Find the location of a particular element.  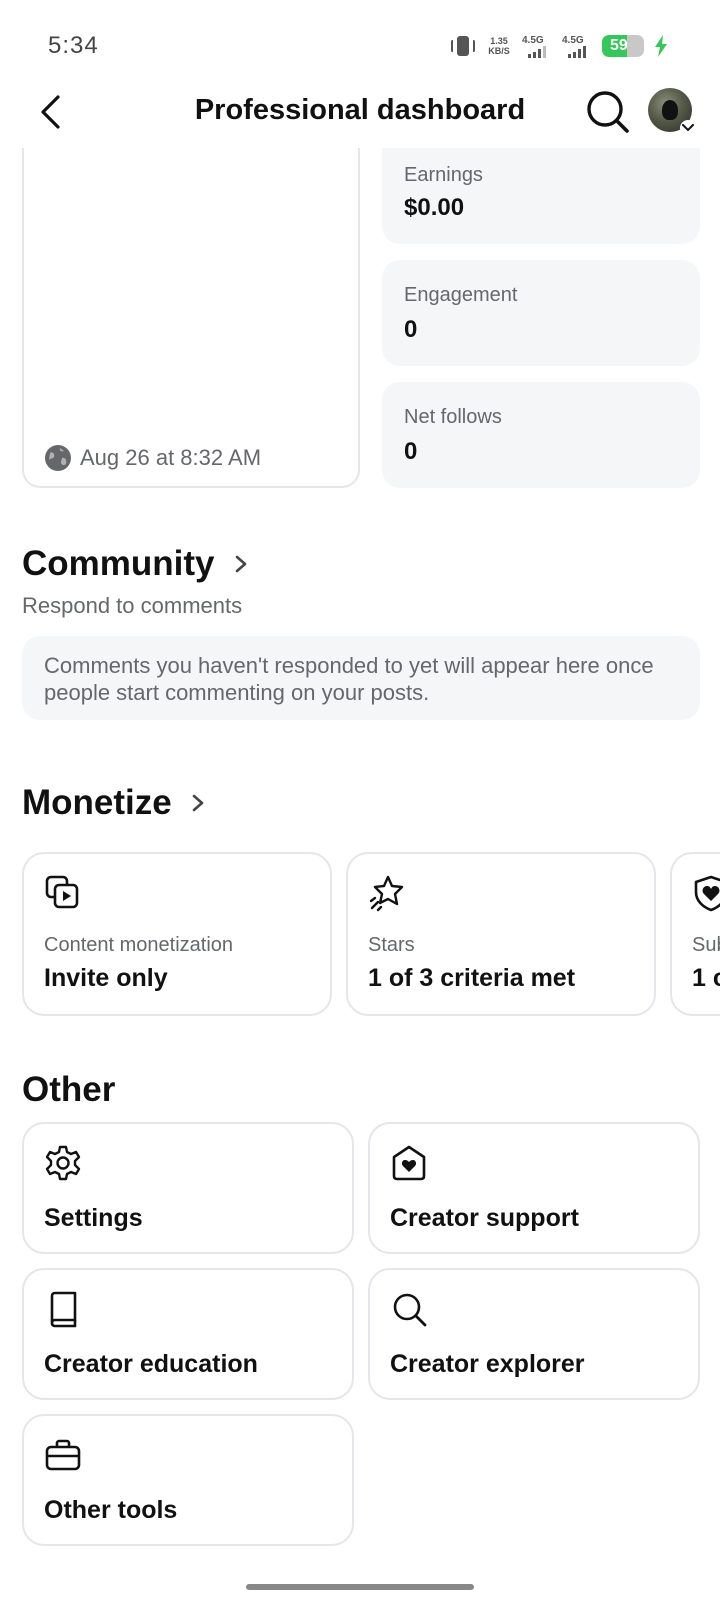

header: Professional dashboard is located at coordinates (360, 113).